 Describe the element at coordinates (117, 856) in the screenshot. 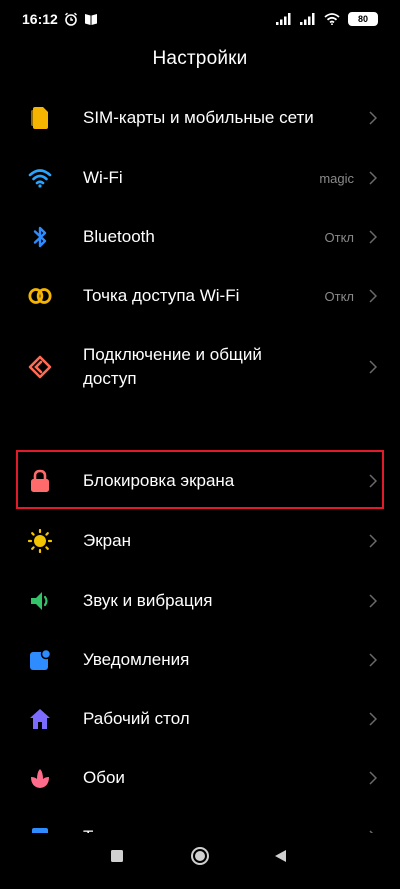

I see `recents-button` at that location.